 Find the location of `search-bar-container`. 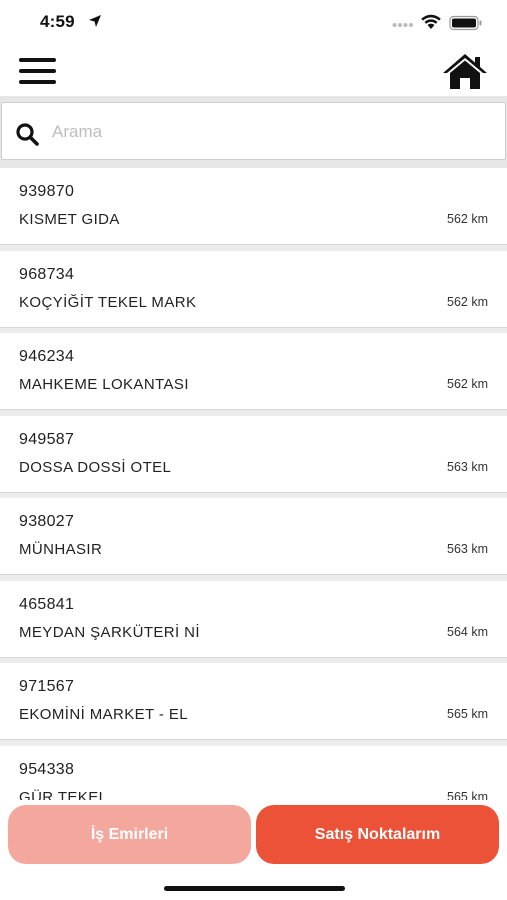

search-bar-container is located at coordinates (253, 132).